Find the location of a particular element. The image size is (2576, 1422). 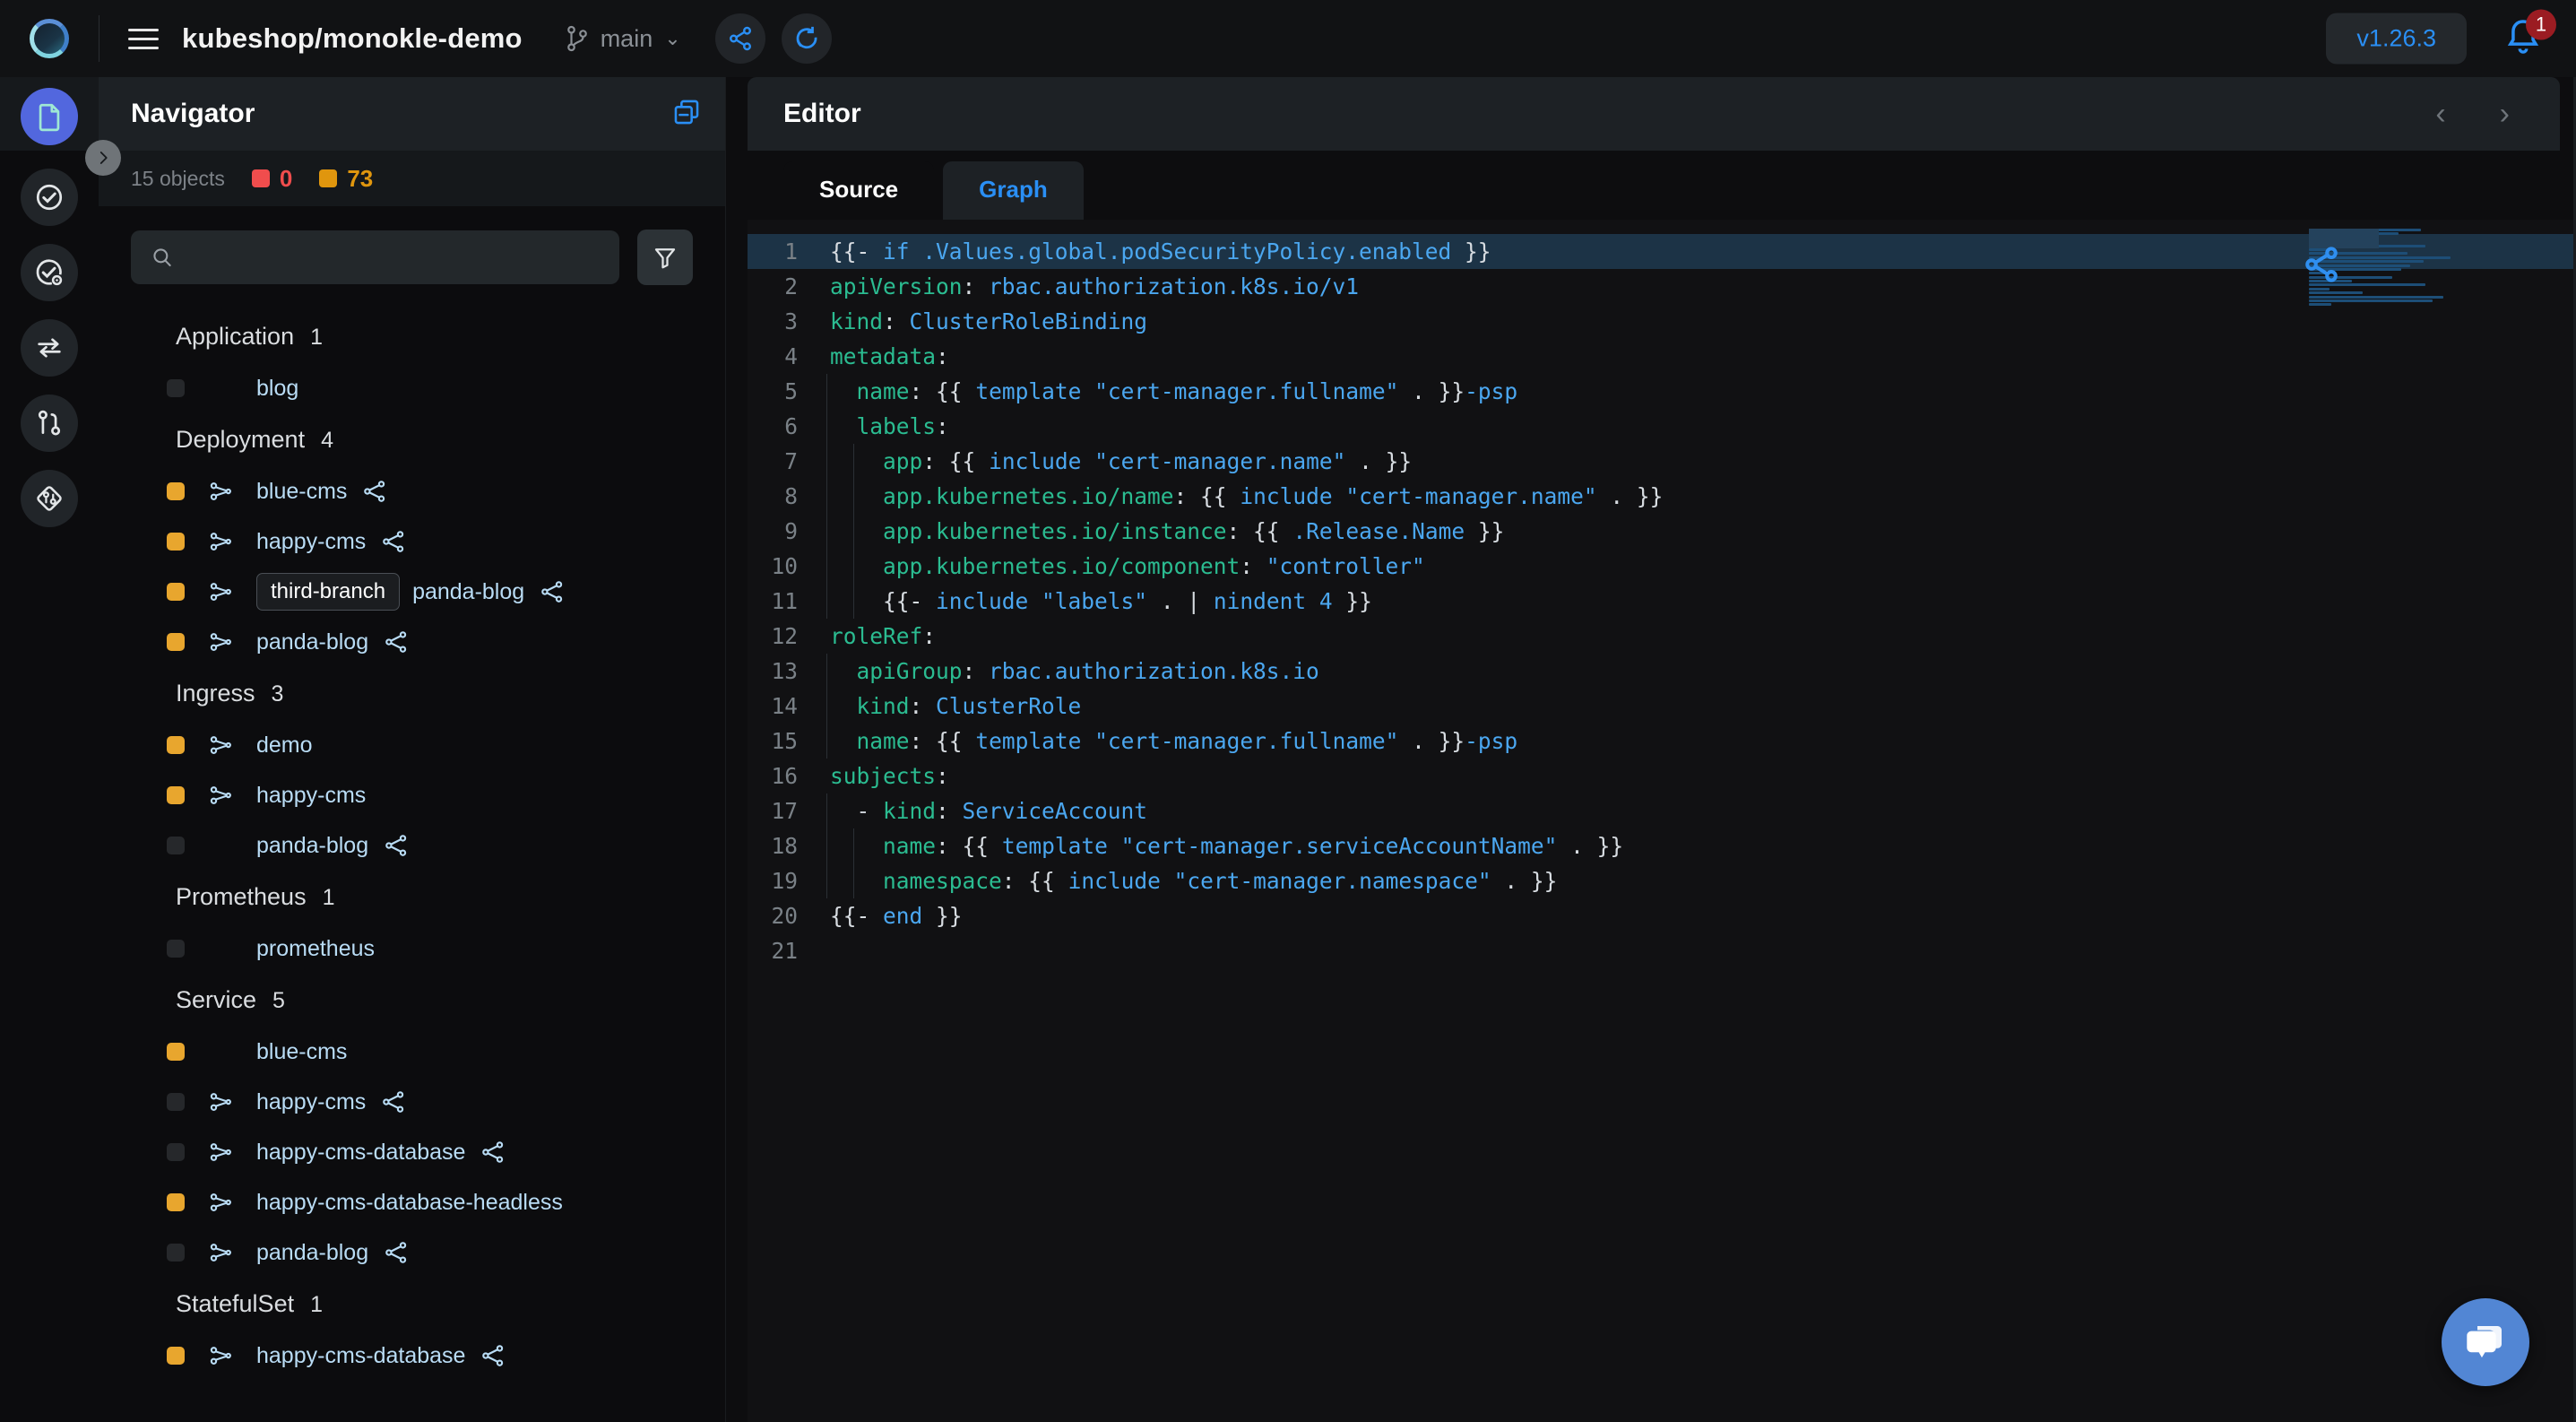

hamburger-menu-icon is located at coordinates (143, 38).